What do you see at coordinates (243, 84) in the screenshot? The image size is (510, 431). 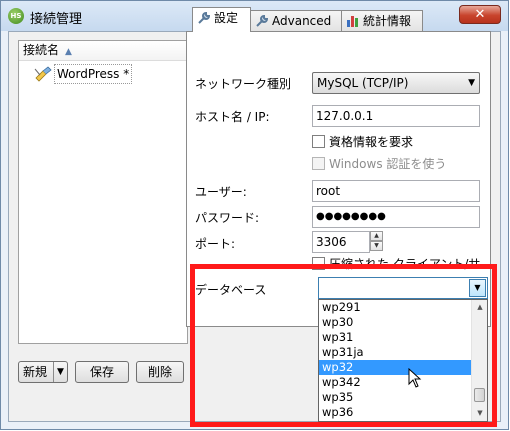 I see `network-type-label: ネットワーク種別` at bounding box center [243, 84].